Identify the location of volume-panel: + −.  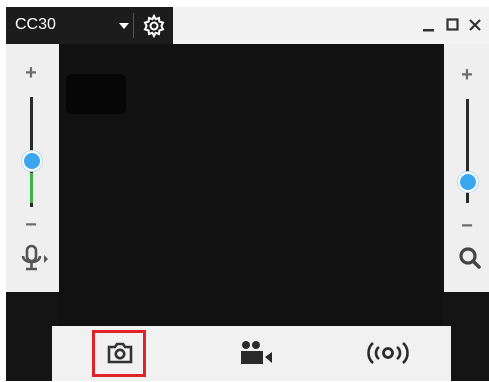
(32, 168).